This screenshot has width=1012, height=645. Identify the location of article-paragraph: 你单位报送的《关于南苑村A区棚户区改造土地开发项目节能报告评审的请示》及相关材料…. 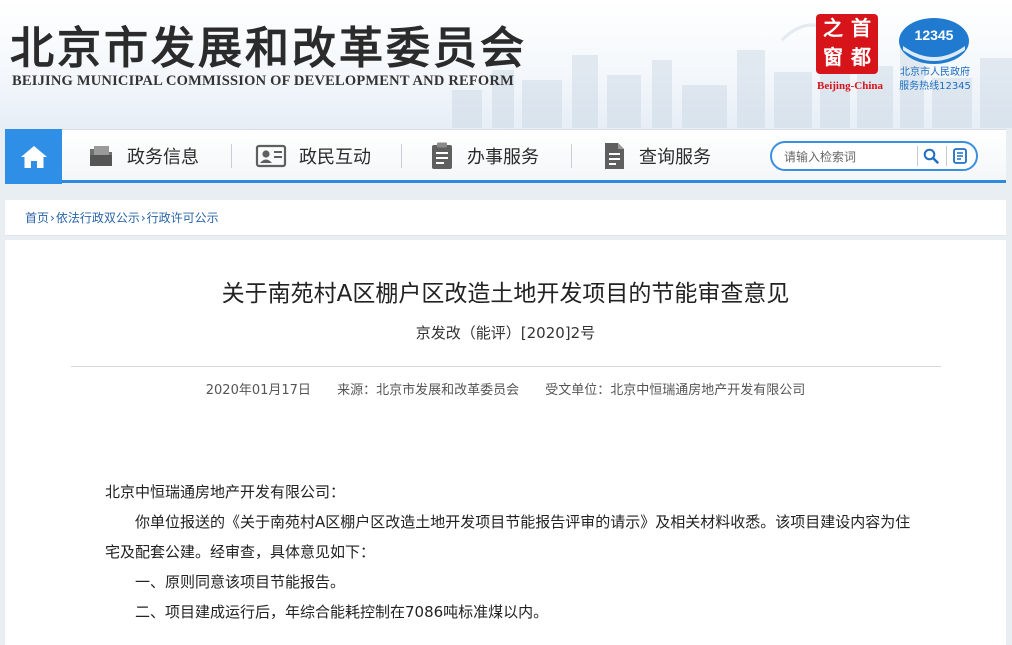
(508, 537).